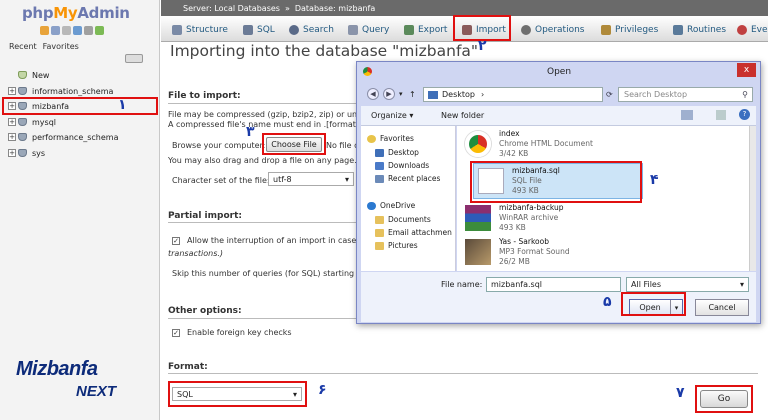 Image resolution: width=768 pixels, height=420 pixels. I want to click on file-size: 493 KB, so click(512, 227).